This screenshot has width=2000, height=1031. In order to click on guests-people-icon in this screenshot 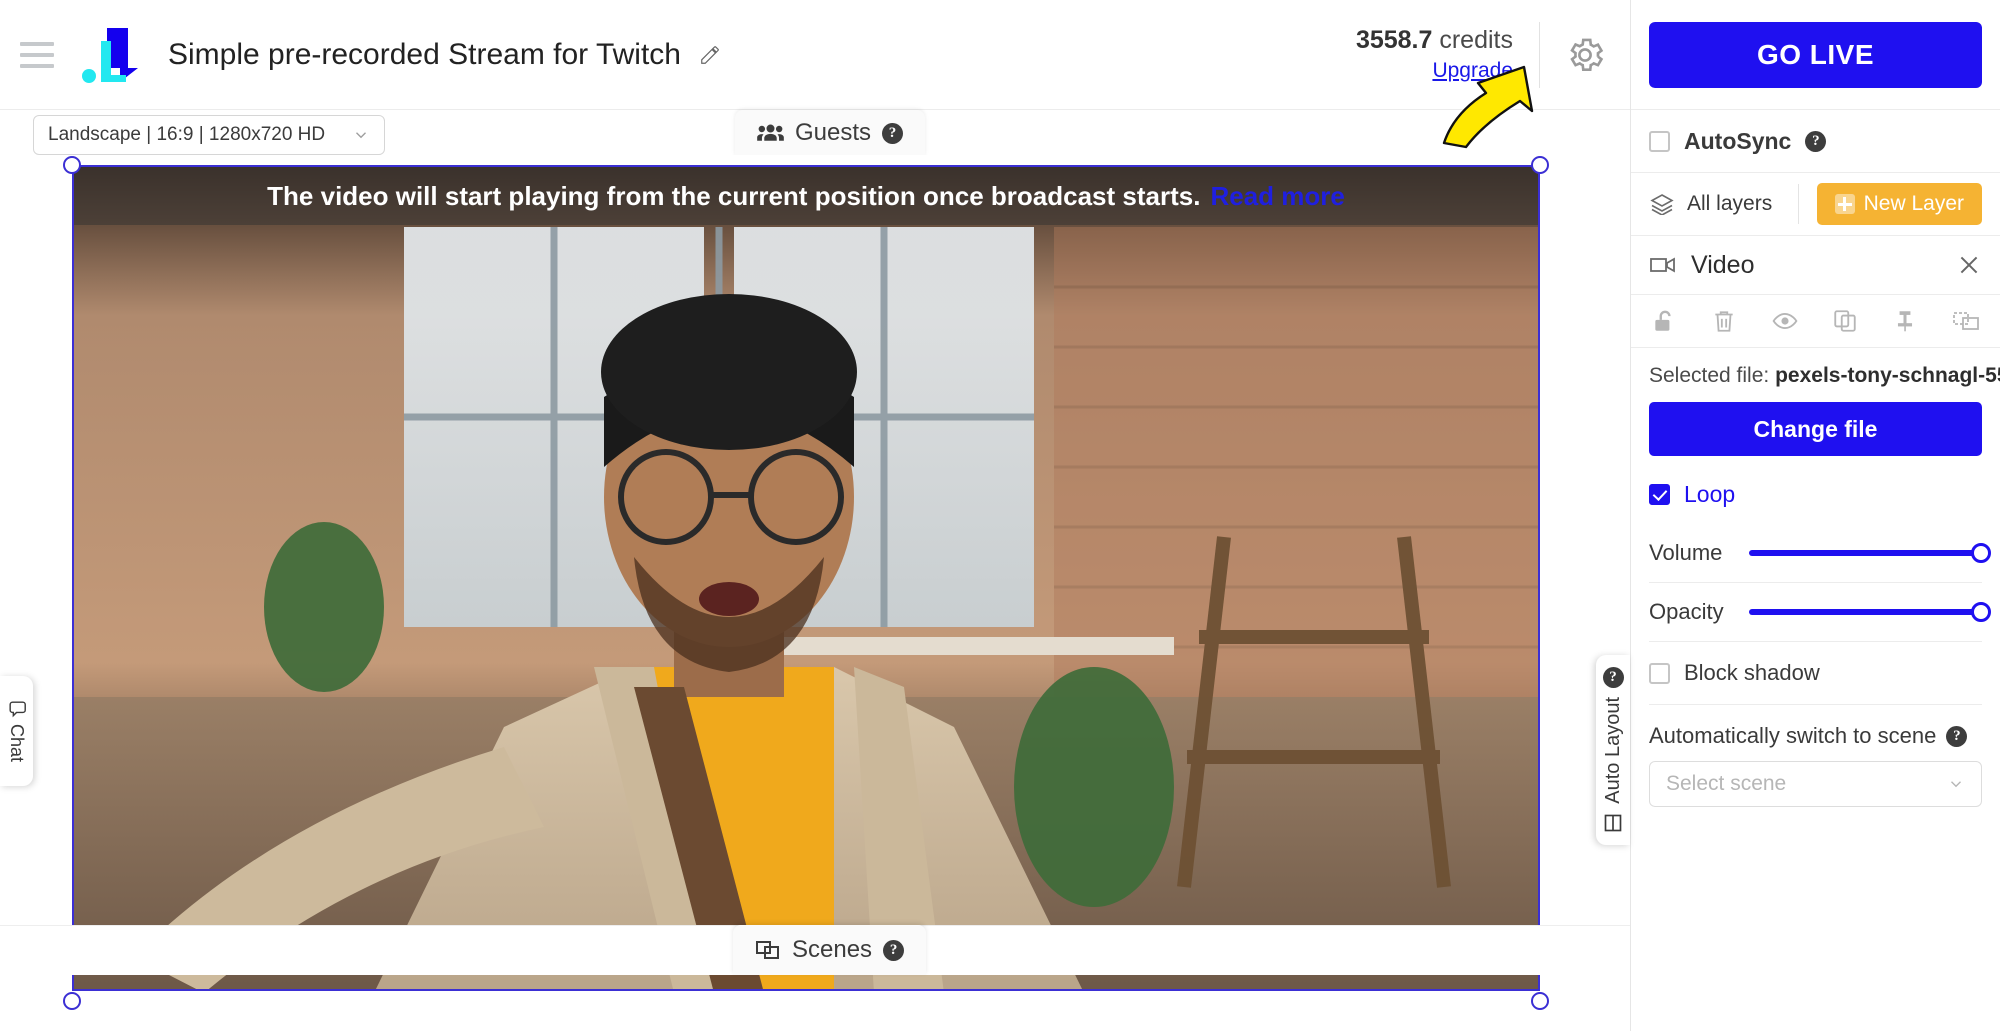, I will do `click(770, 132)`.